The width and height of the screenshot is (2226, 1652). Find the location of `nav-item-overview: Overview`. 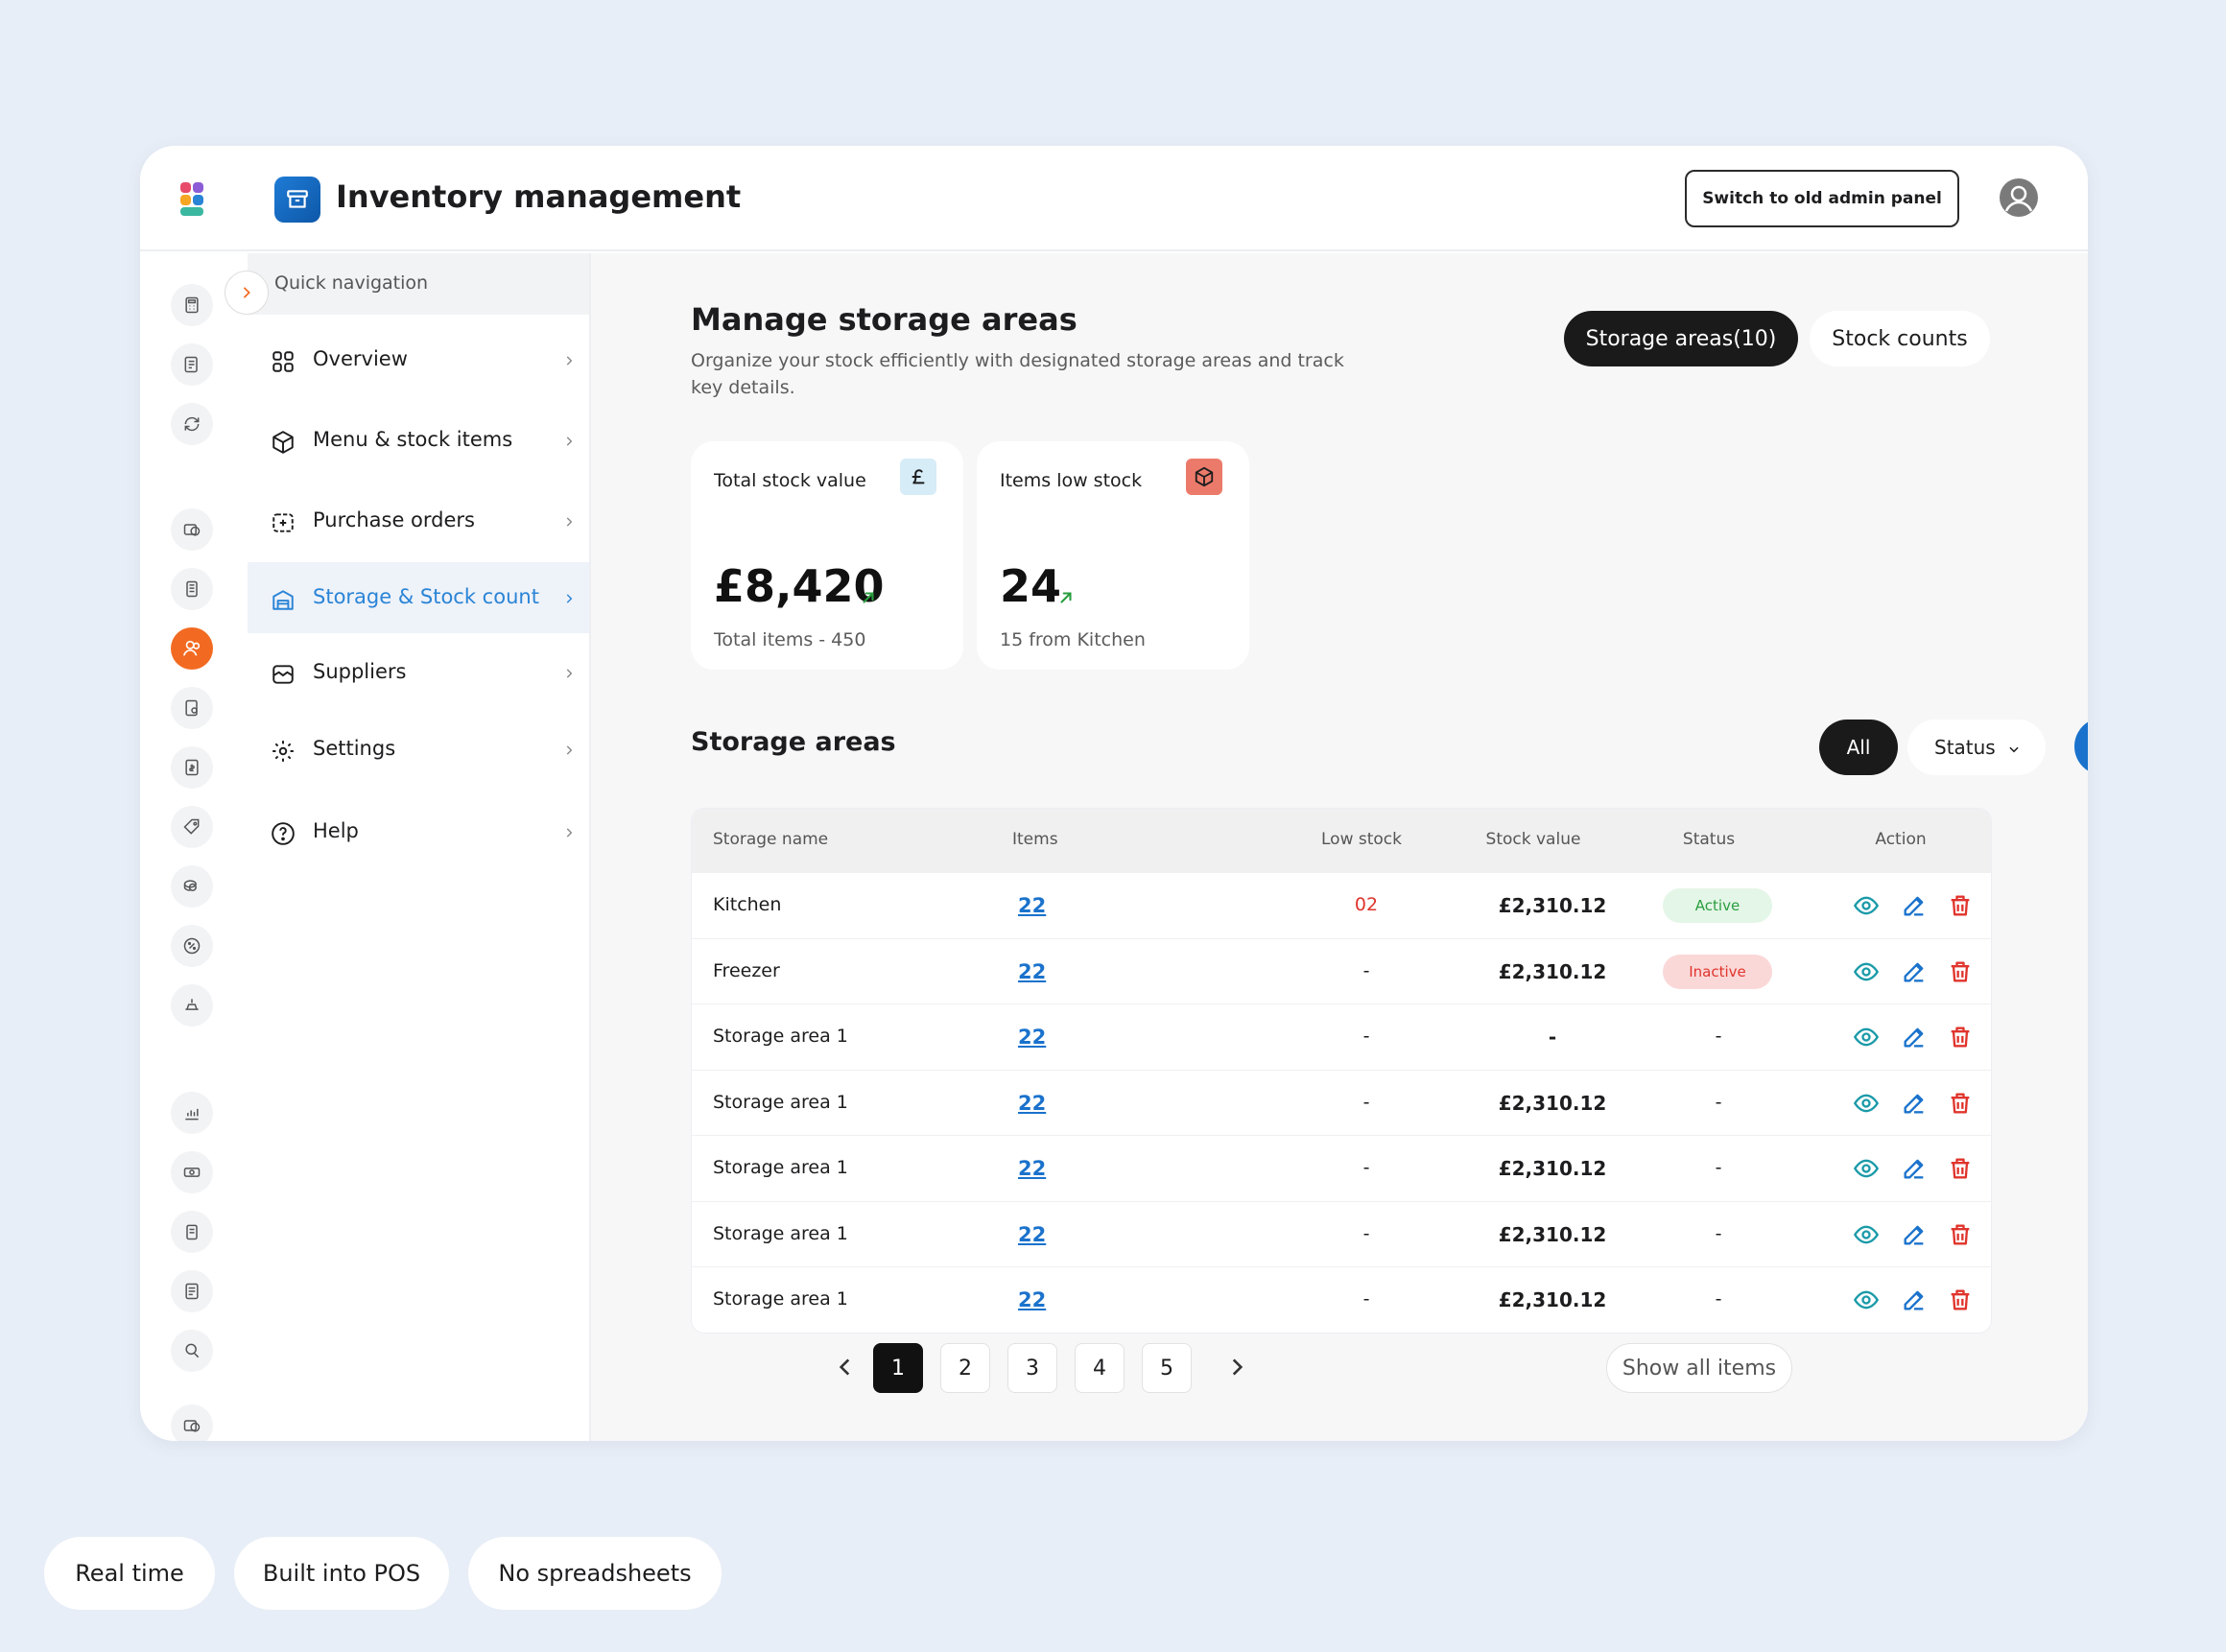

nav-item-overview: Overview is located at coordinates (418, 360).